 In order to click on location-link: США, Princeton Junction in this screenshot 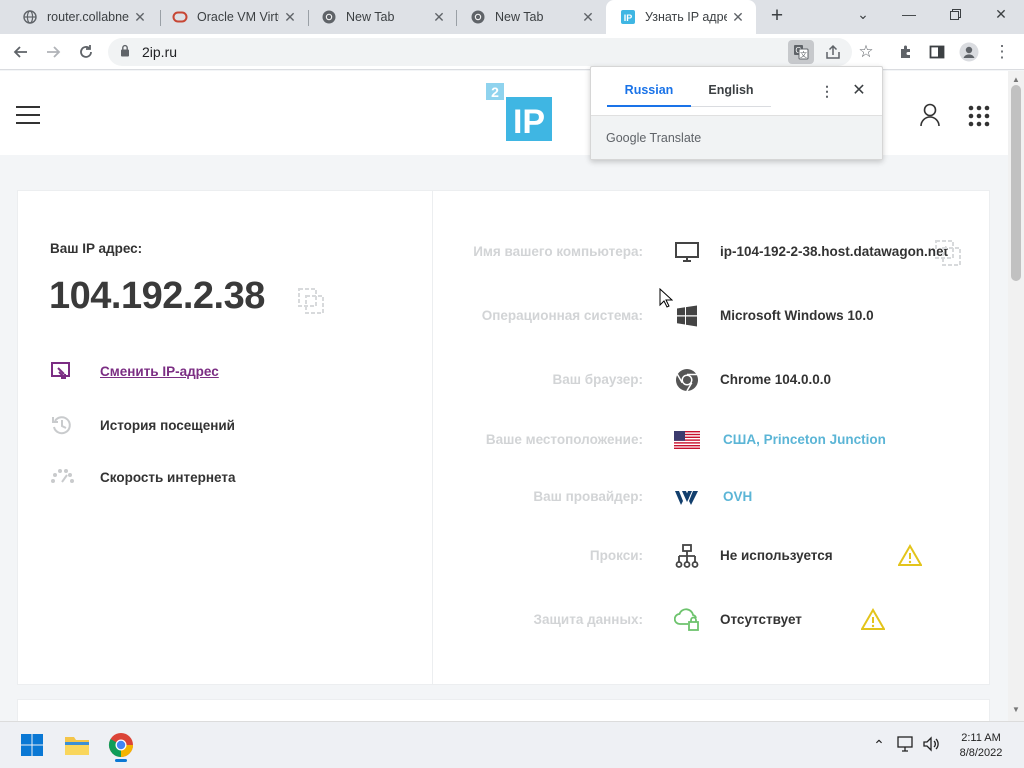, I will do `click(804, 439)`.